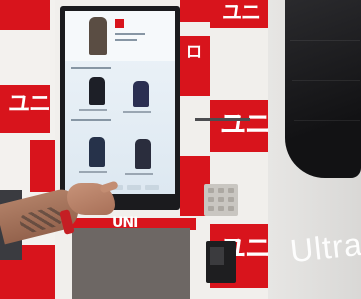 The image size is (361, 299). I want to click on keypad-icon, so click(221, 200).